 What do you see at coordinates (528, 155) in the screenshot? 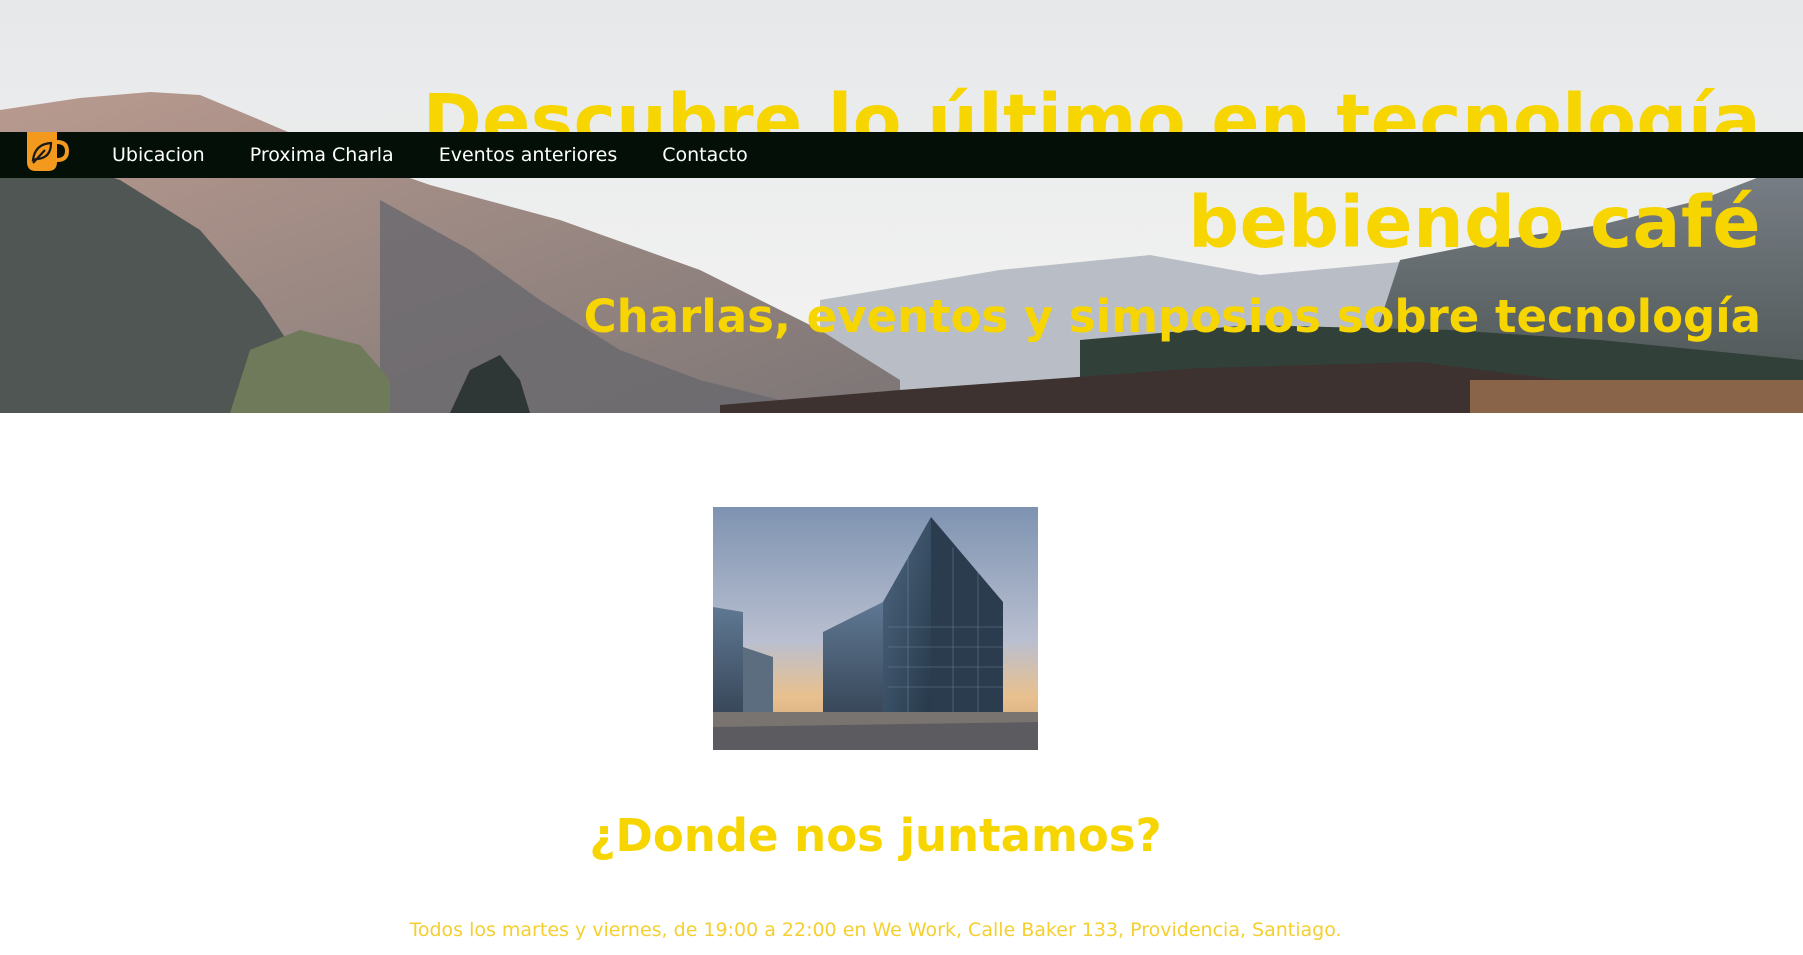
I see `nav-link-eventos-anteriores: Eventos anteriores` at bounding box center [528, 155].